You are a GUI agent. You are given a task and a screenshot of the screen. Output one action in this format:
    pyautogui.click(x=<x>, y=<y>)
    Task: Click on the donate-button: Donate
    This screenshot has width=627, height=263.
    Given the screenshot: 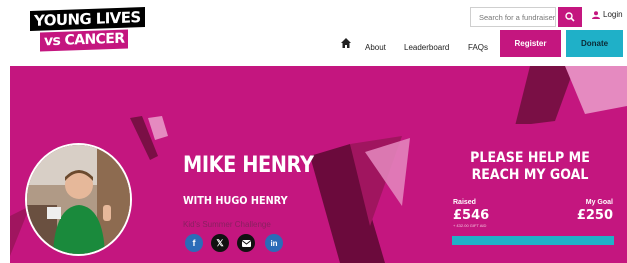 What is the action you would take?
    pyautogui.click(x=594, y=43)
    